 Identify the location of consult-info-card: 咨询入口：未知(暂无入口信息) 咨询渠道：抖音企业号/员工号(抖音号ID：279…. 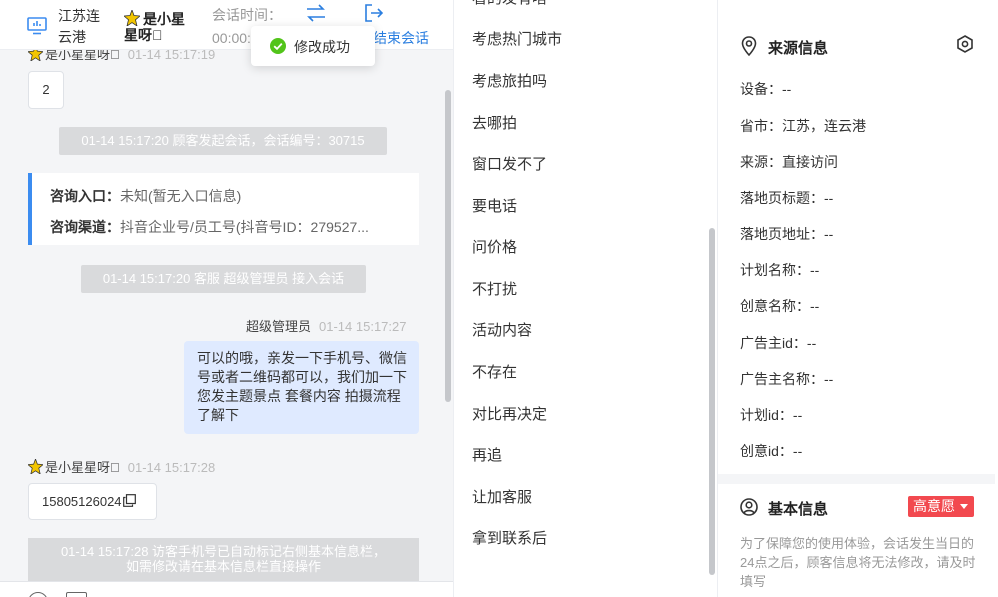
(223, 209).